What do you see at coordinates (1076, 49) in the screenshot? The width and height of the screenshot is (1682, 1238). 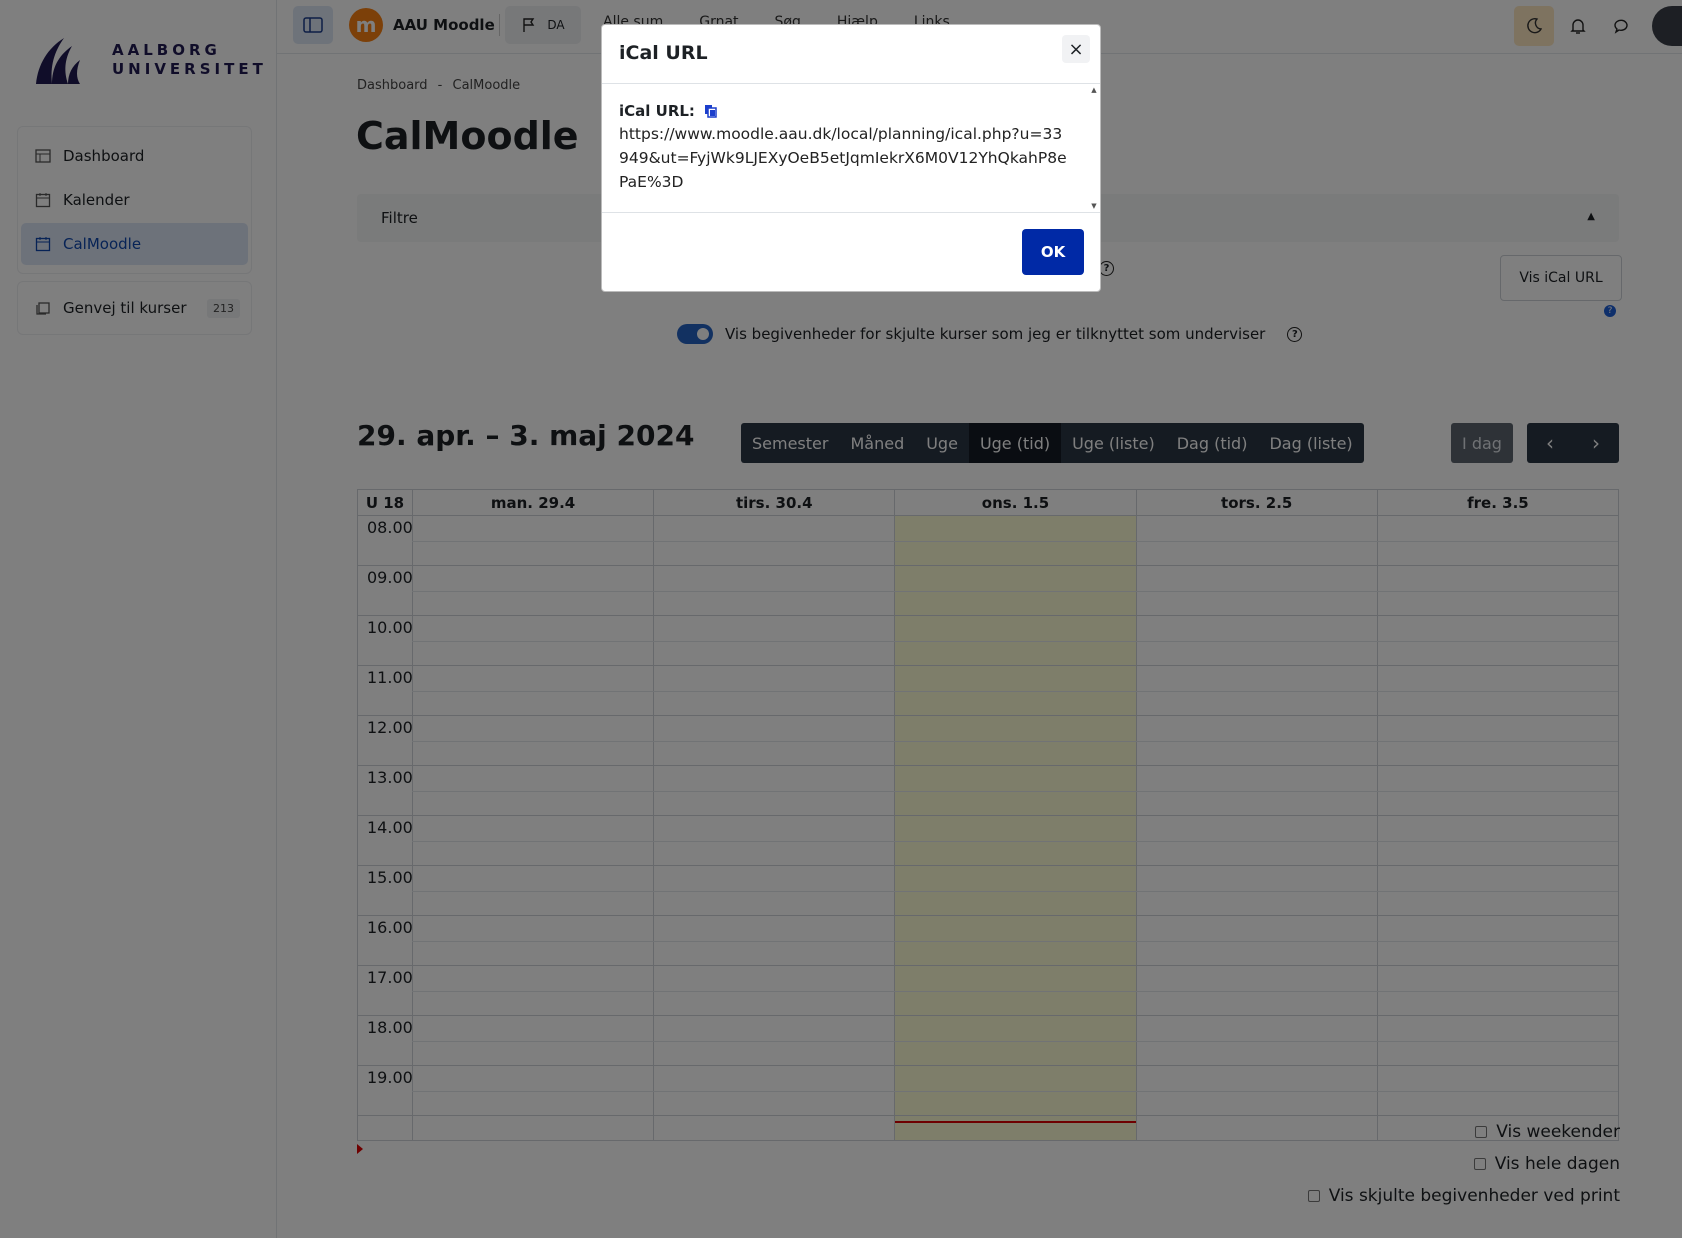 I see `close-icon: ×` at bounding box center [1076, 49].